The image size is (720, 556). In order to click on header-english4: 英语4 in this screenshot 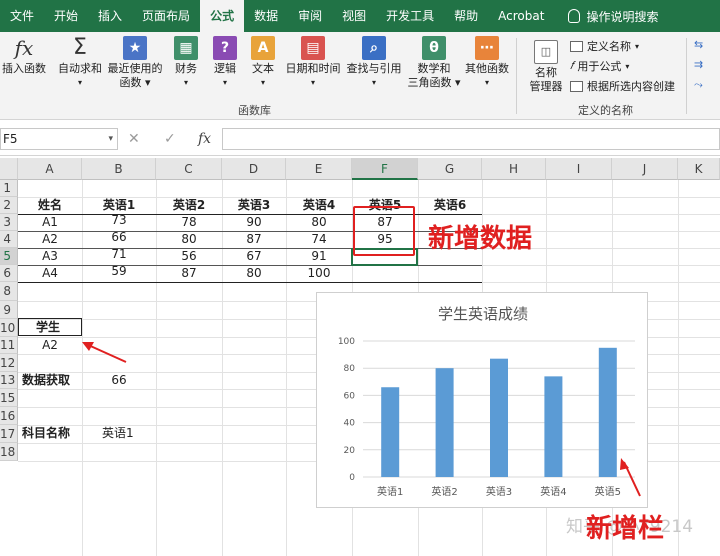, I will do `click(319, 205)`.